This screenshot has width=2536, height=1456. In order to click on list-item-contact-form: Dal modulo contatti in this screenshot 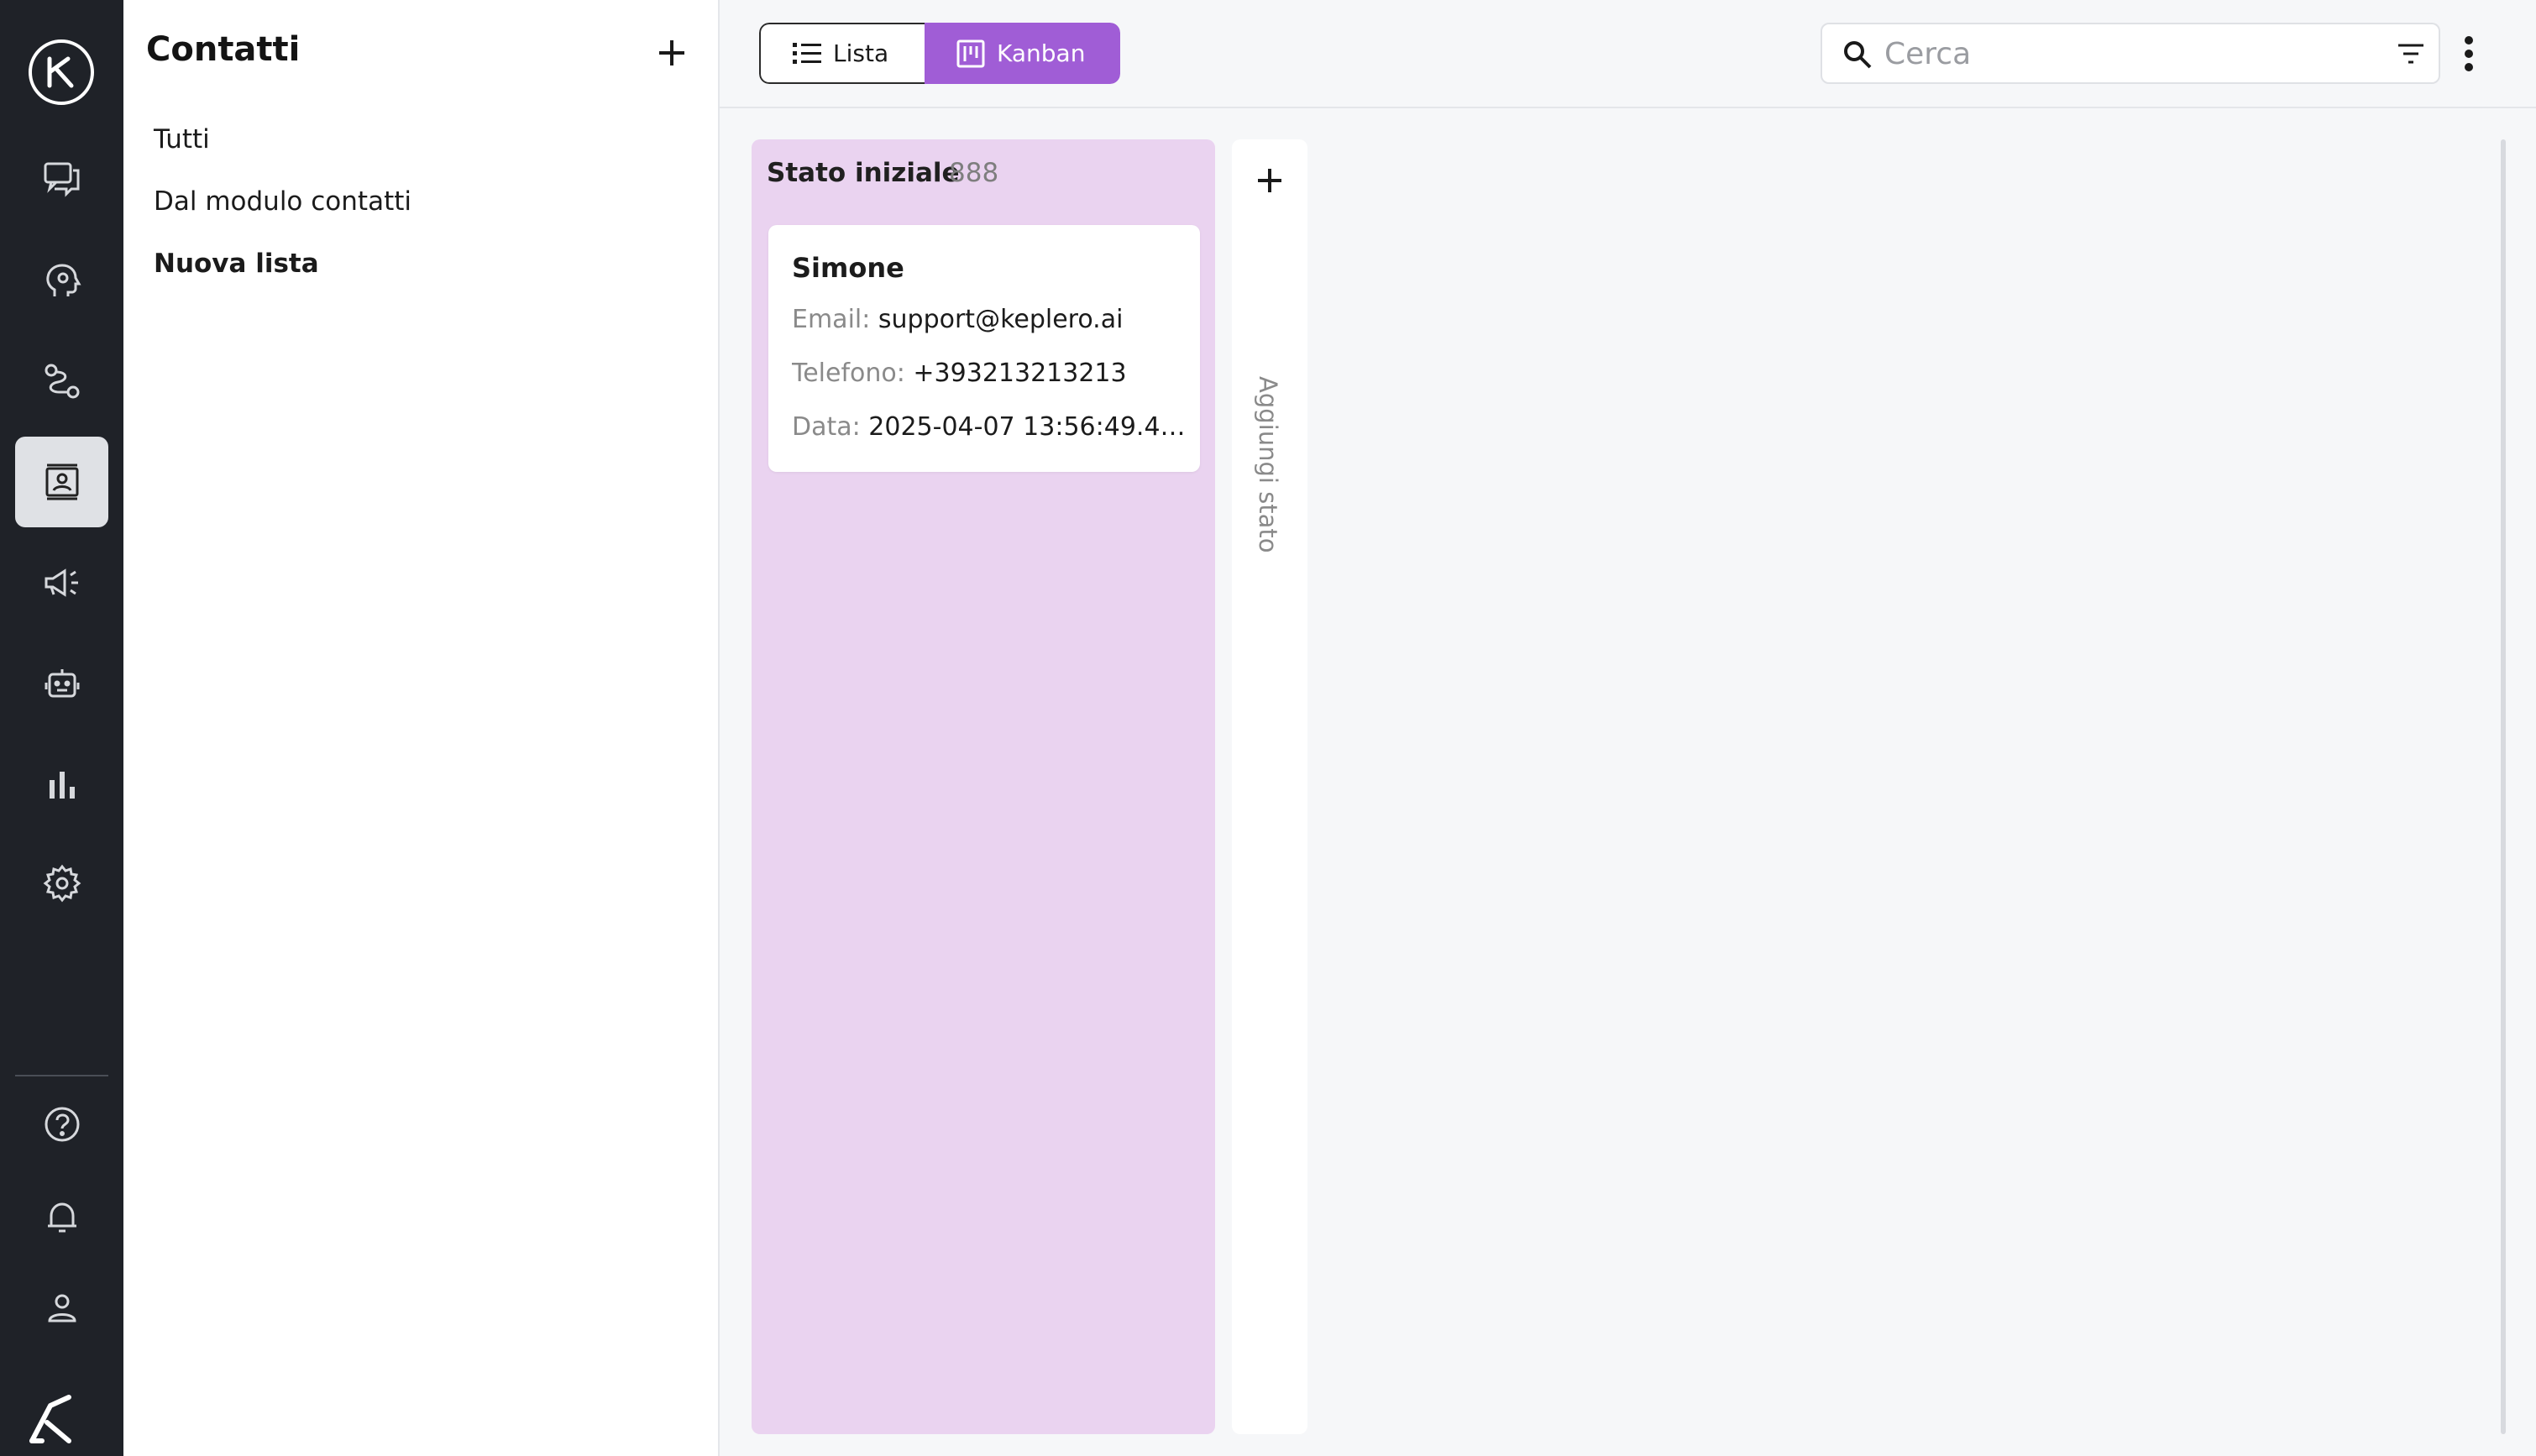, I will do `click(282, 201)`.